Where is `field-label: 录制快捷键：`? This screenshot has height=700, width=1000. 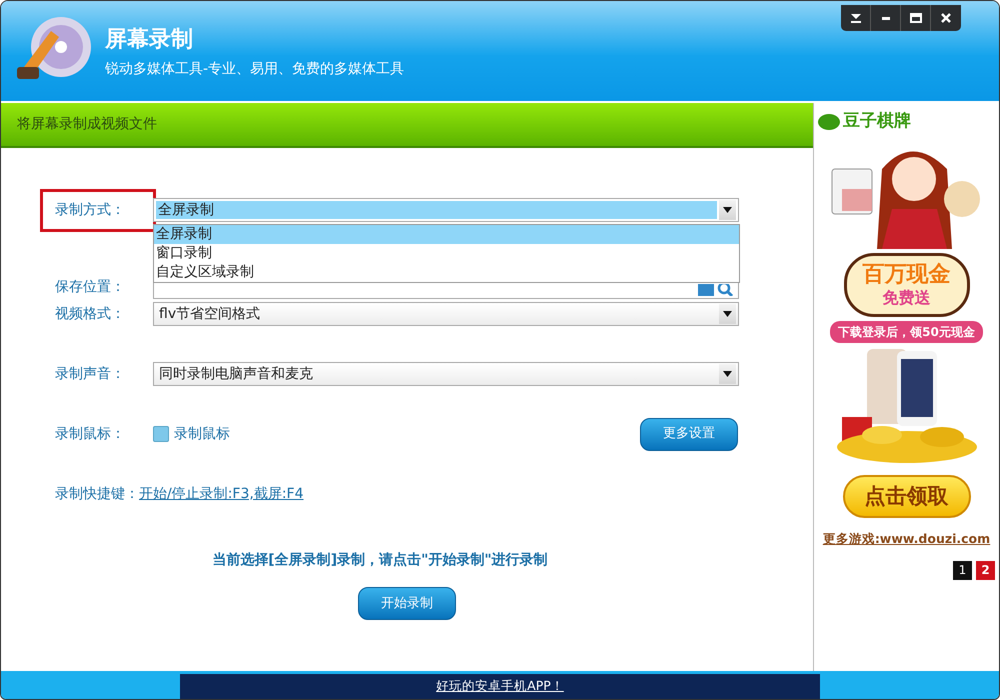 field-label: 录制快捷键： is located at coordinates (97, 494).